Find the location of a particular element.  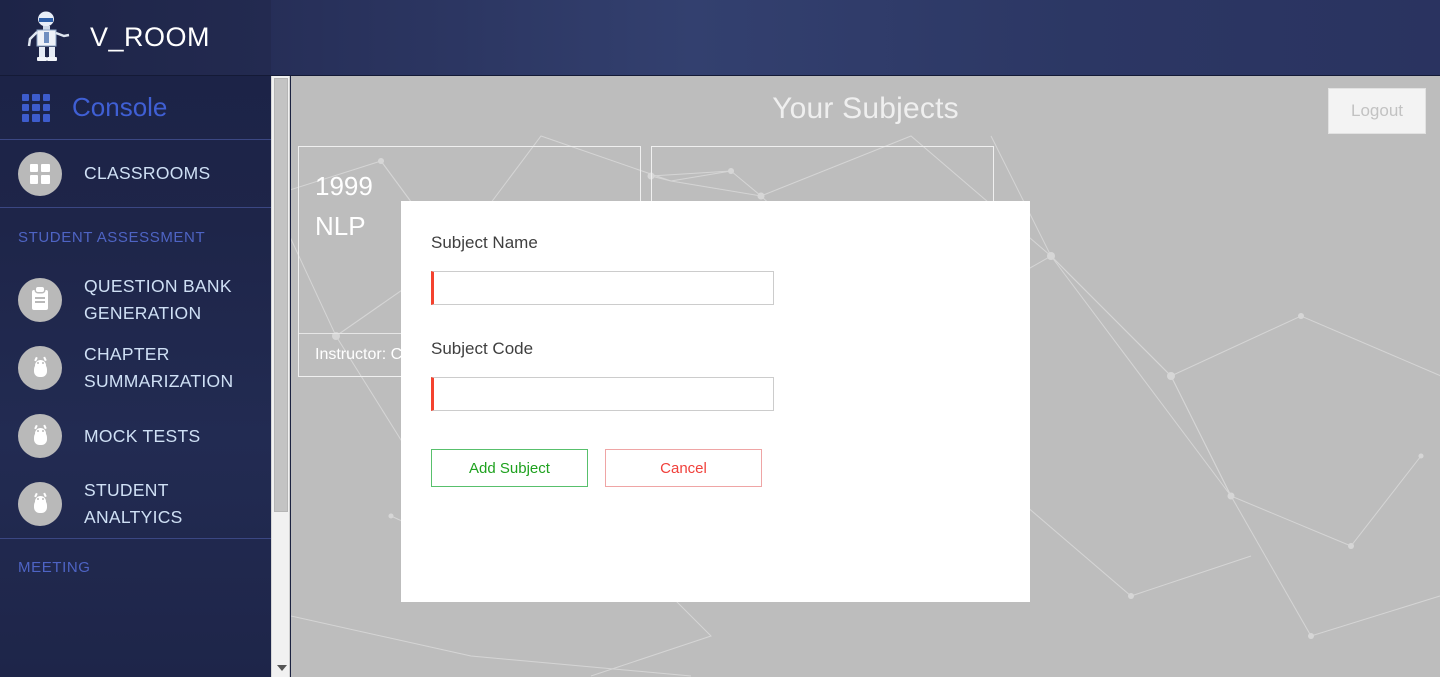

chevron-down-icon is located at coordinates (281, 667).